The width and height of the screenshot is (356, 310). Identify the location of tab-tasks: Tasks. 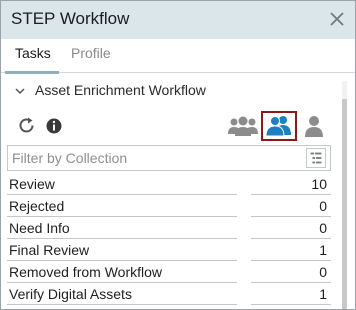
(33, 53).